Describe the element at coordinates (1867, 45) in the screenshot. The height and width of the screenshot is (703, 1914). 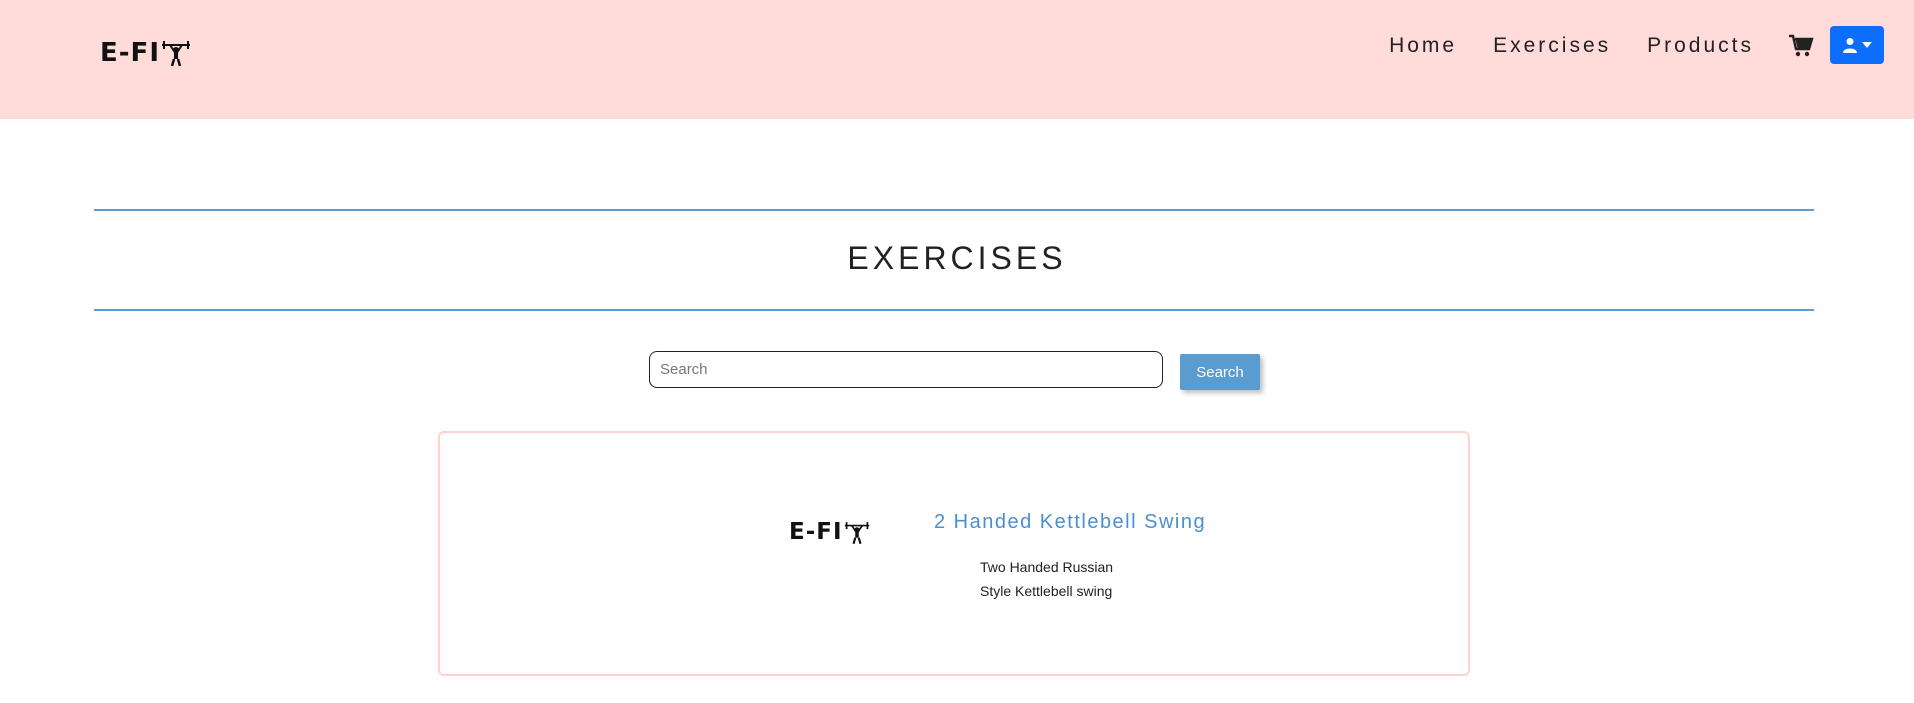
I see `caret-down-icon` at that location.